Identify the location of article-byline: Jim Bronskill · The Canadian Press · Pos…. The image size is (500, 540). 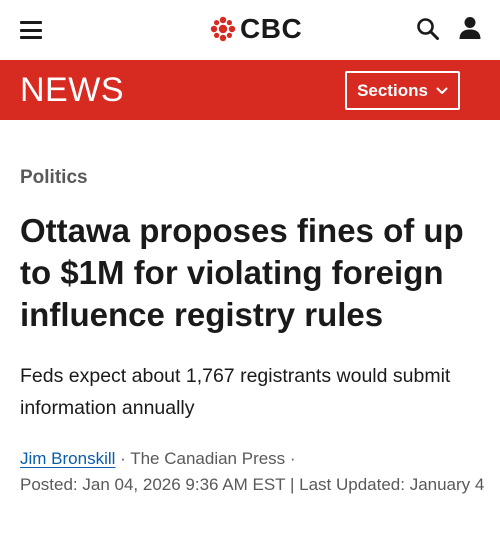
(255, 472).